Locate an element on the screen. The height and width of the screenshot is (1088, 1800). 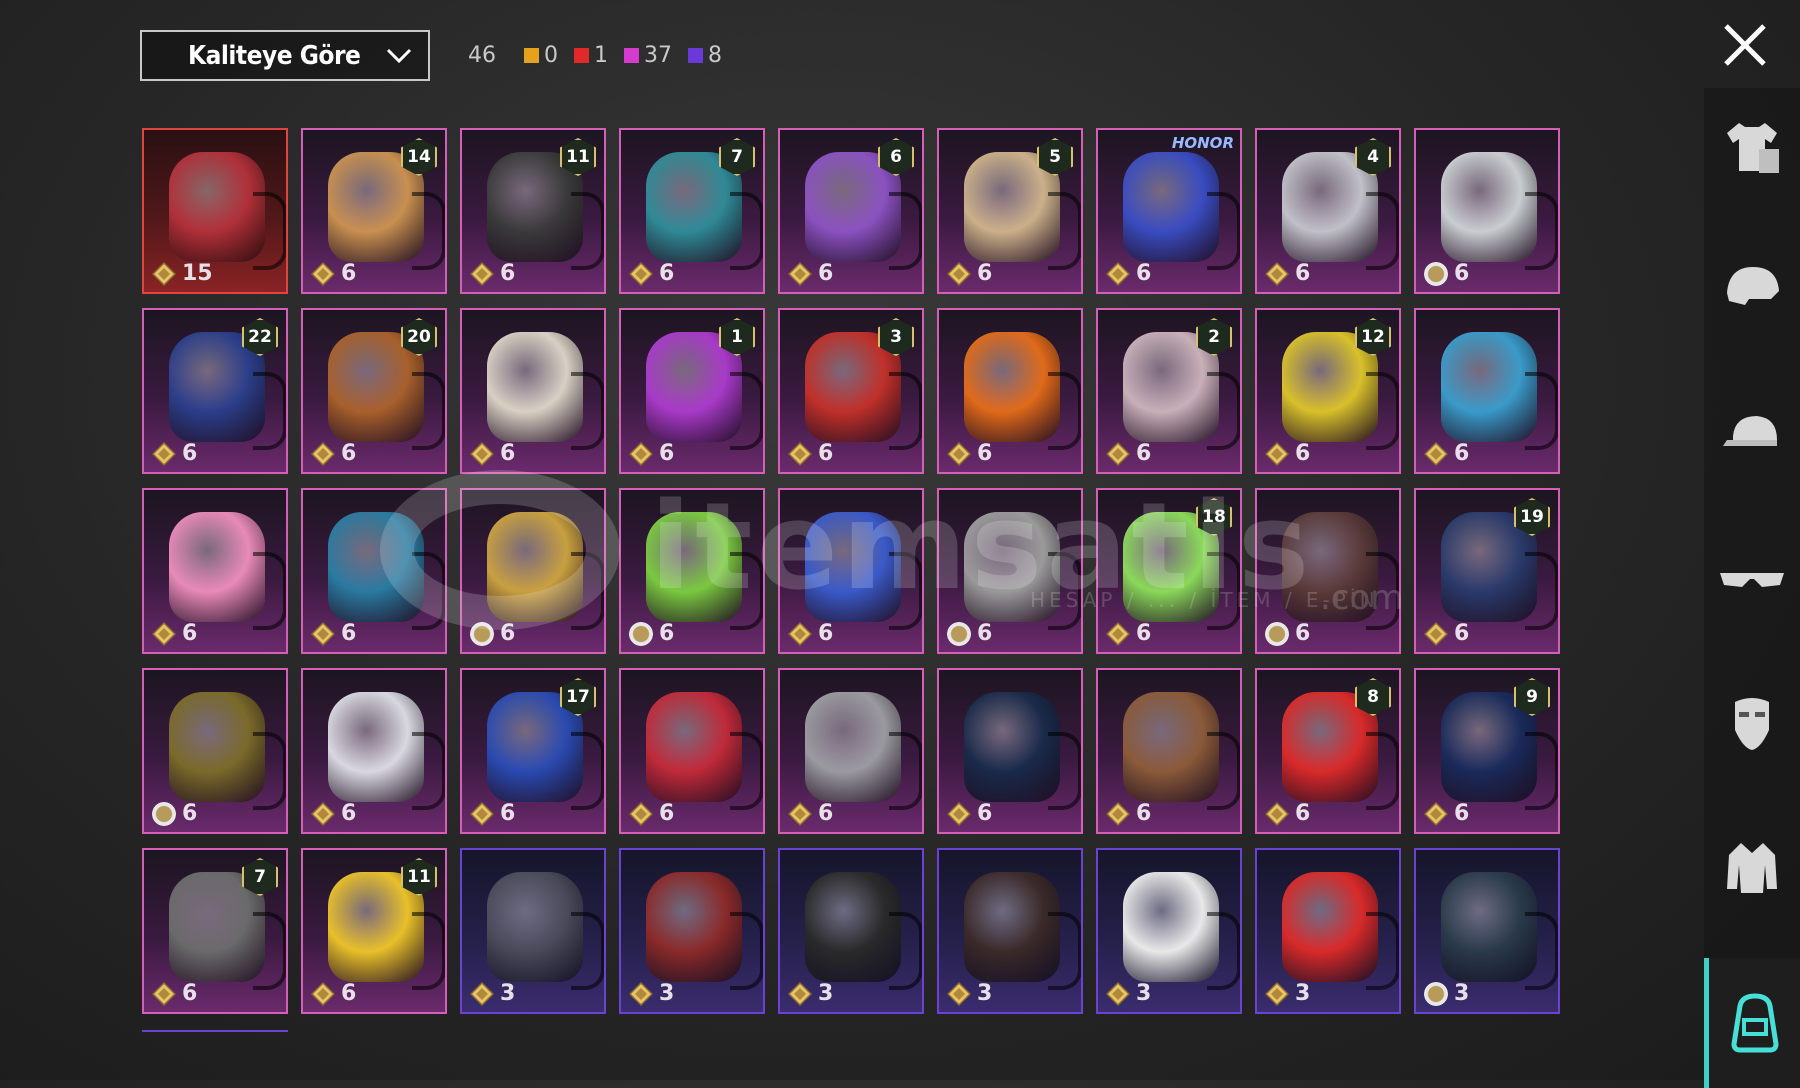
backpack-item-card: 18 6 is located at coordinates (1169, 571).